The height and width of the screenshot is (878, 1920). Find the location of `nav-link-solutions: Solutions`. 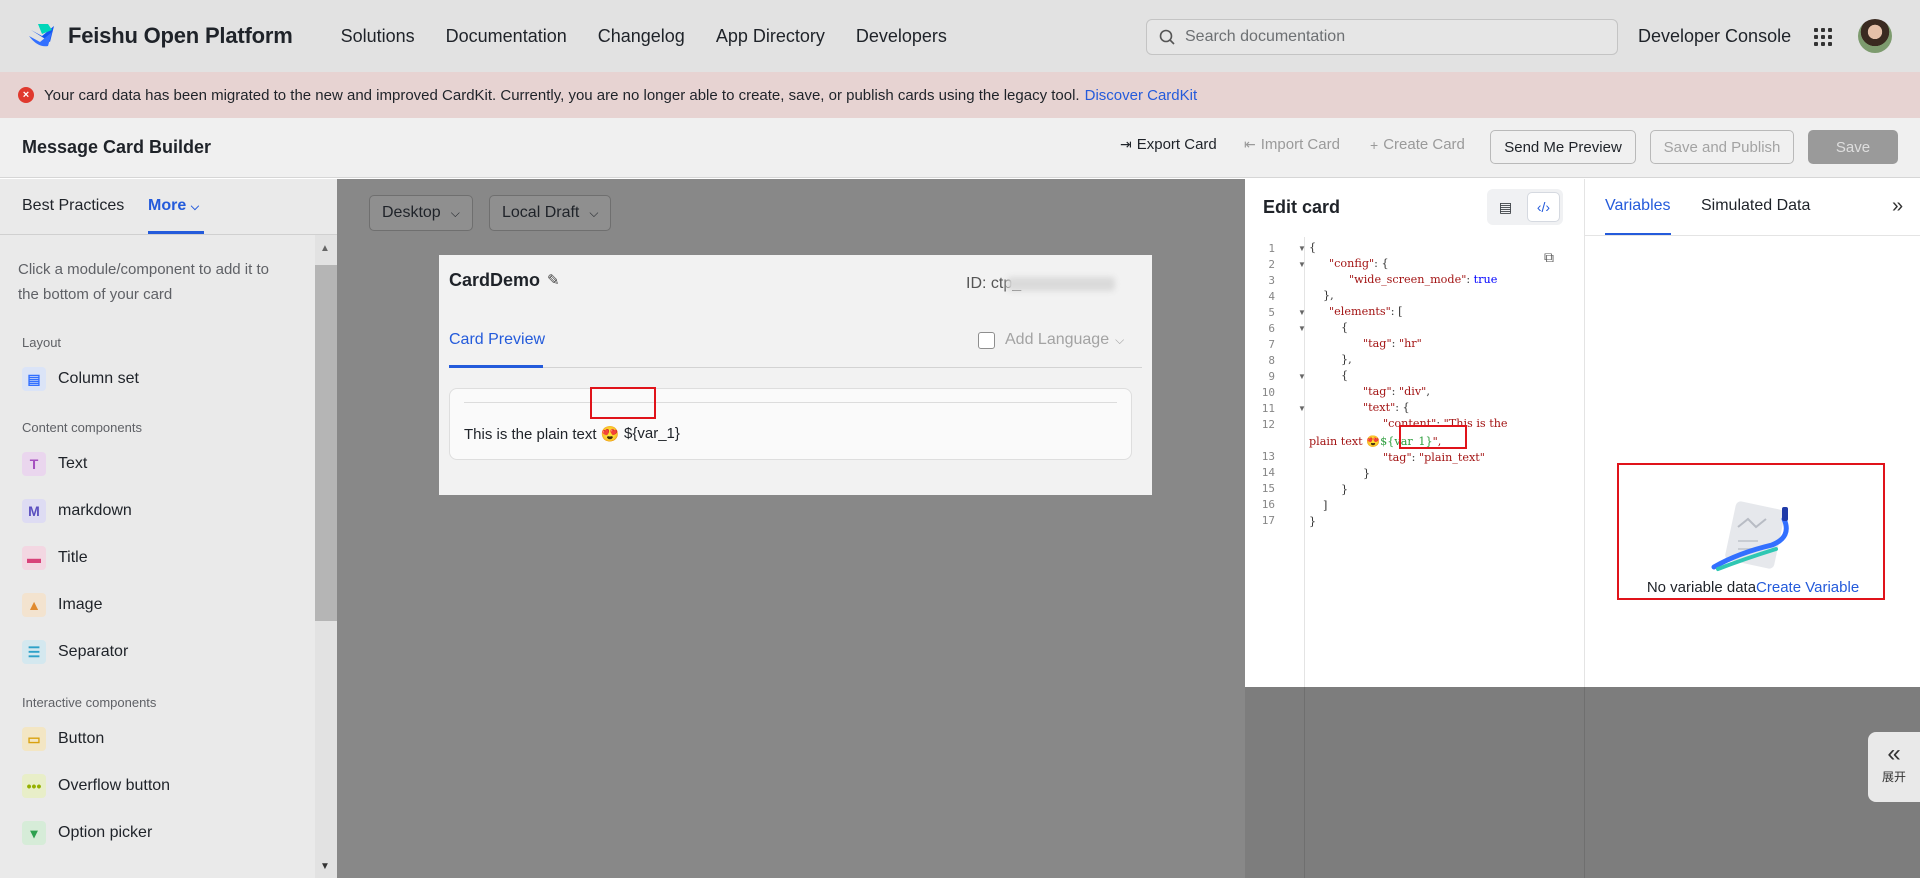

nav-link-solutions: Solutions is located at coordinates (378, 36).